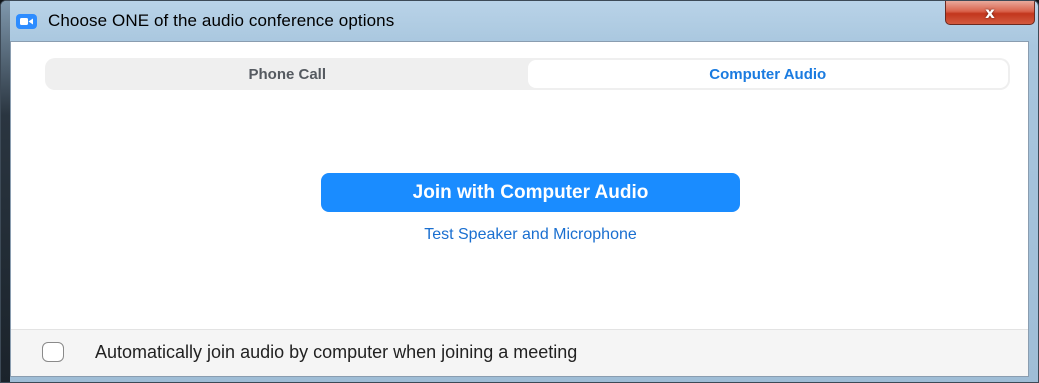  Describe the element at coordinates (530, 235) in the screenshot. I see `test-speaker-microphone-link: Test Speaker and Microphone` at that location.